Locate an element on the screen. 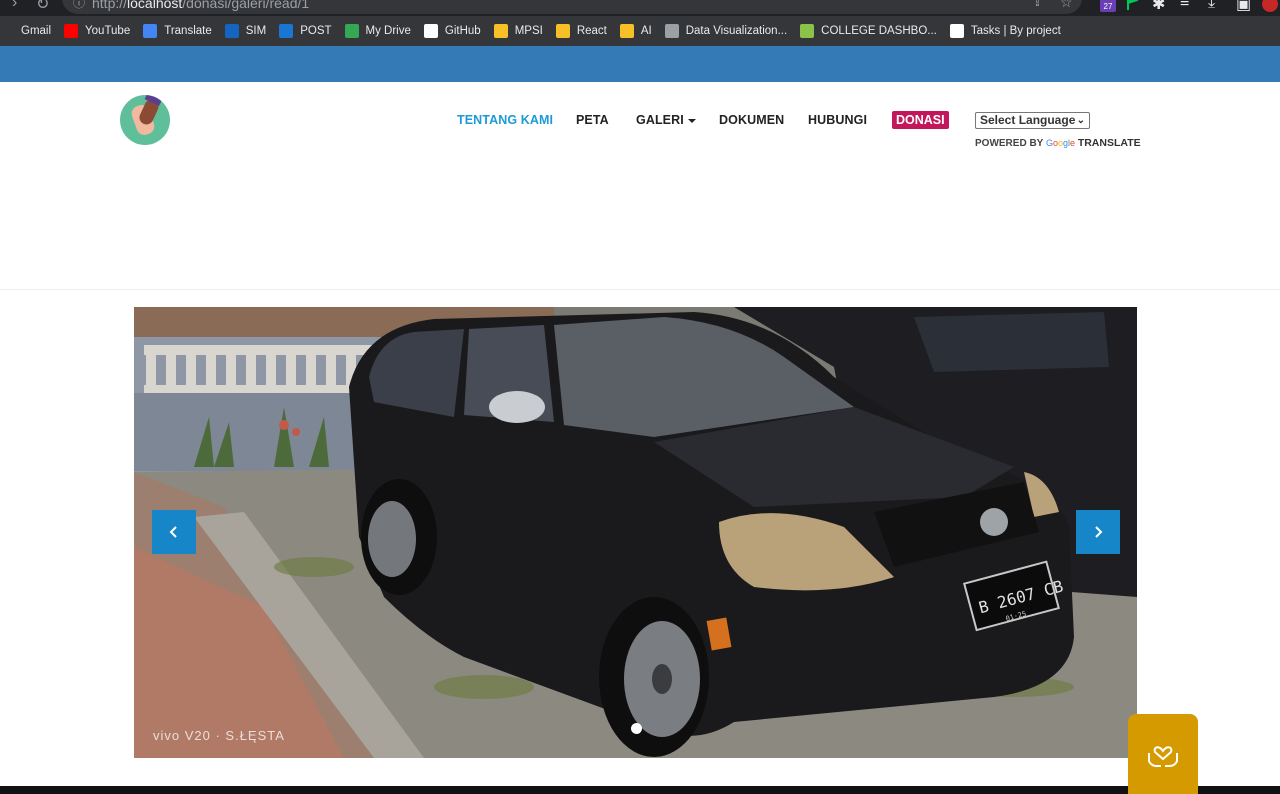 The image size is (1280, 794). bookmark-item: Gmail is located at coordinates (25, 31).